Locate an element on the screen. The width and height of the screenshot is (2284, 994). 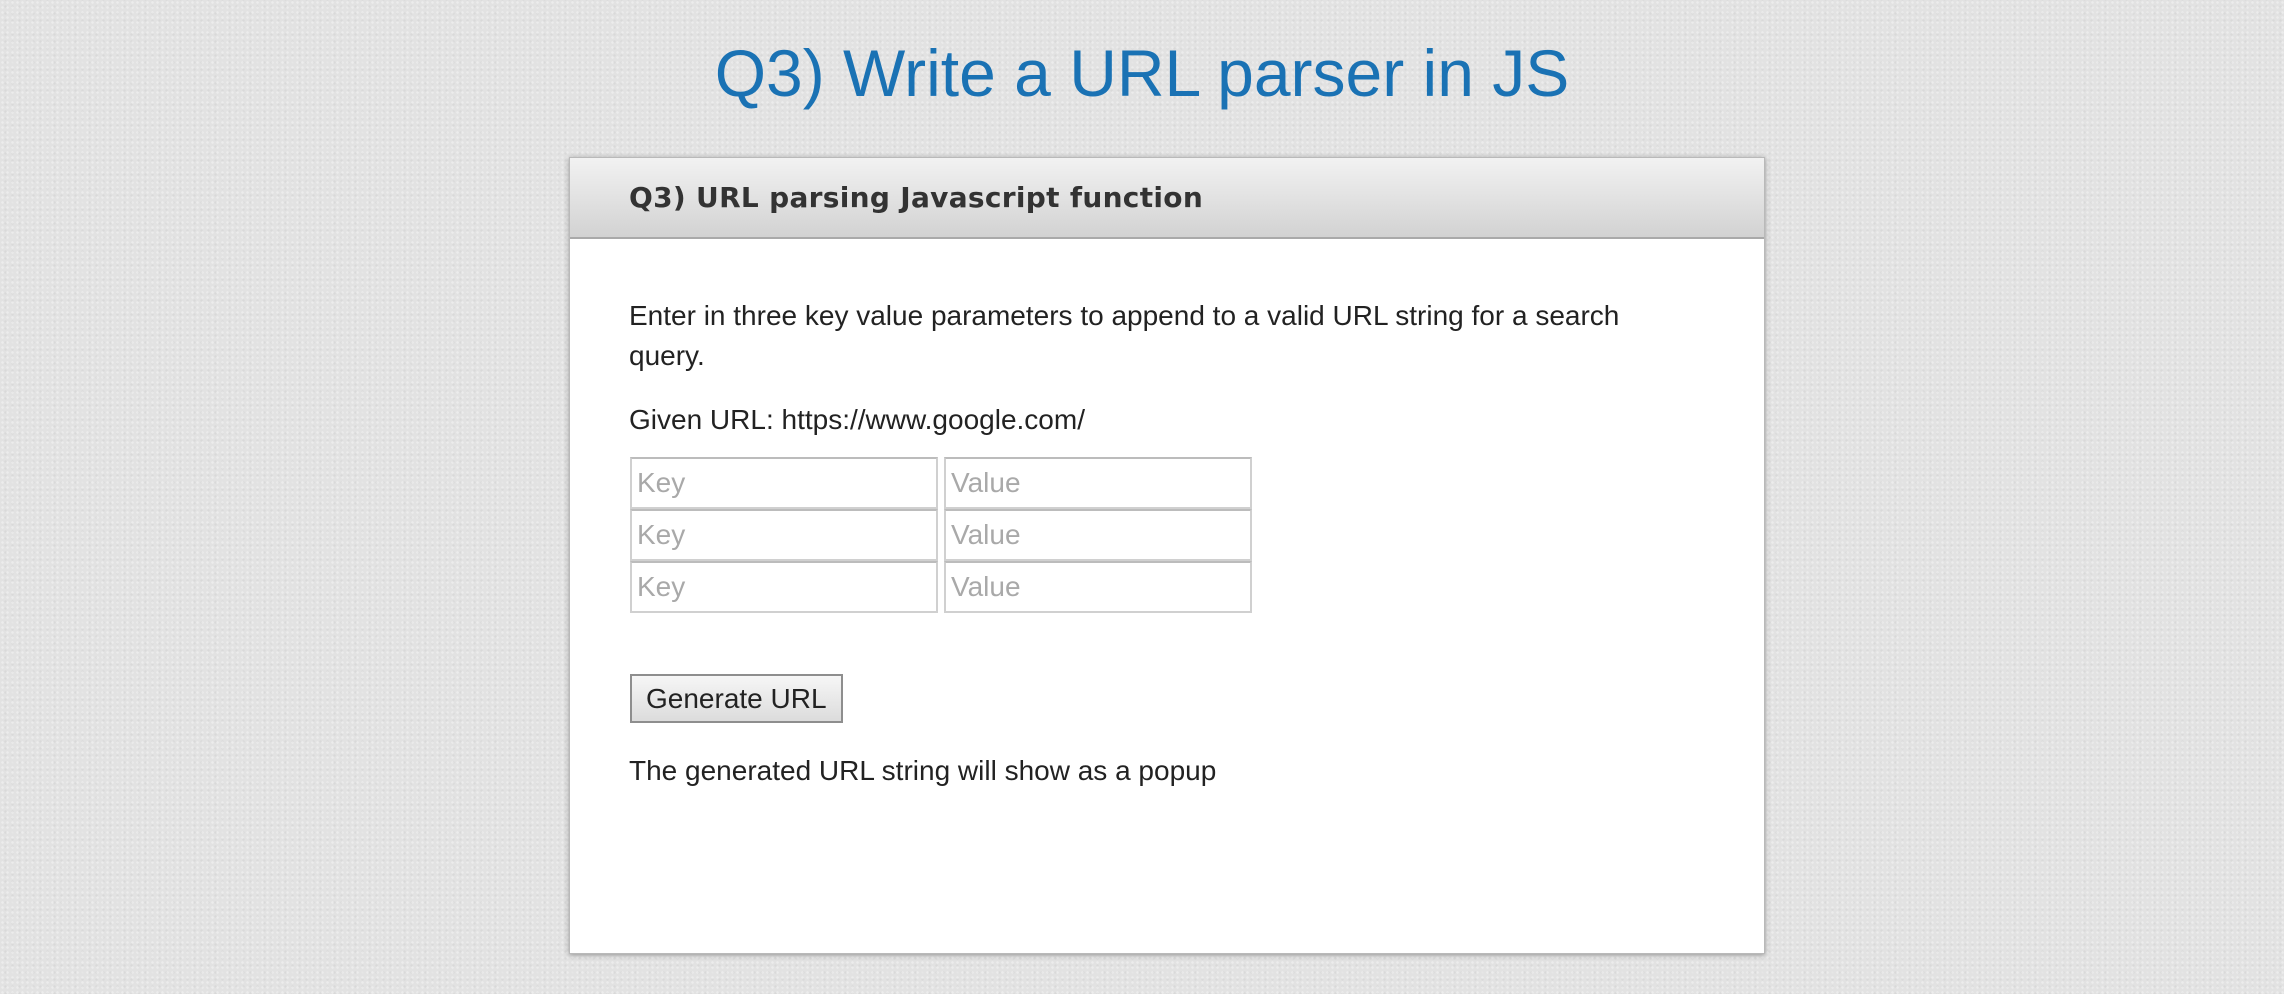
card-title: Q3) URL parsing Javascript function is located at coordinates (916, 197).